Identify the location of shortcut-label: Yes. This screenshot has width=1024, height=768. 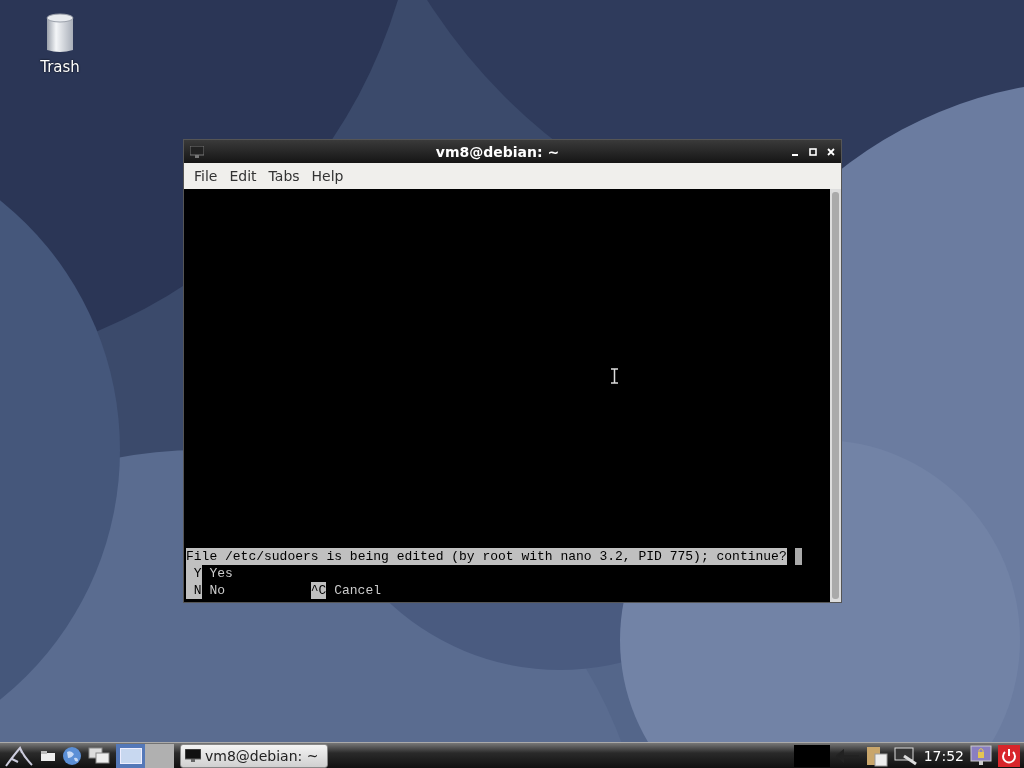
(221, 573).